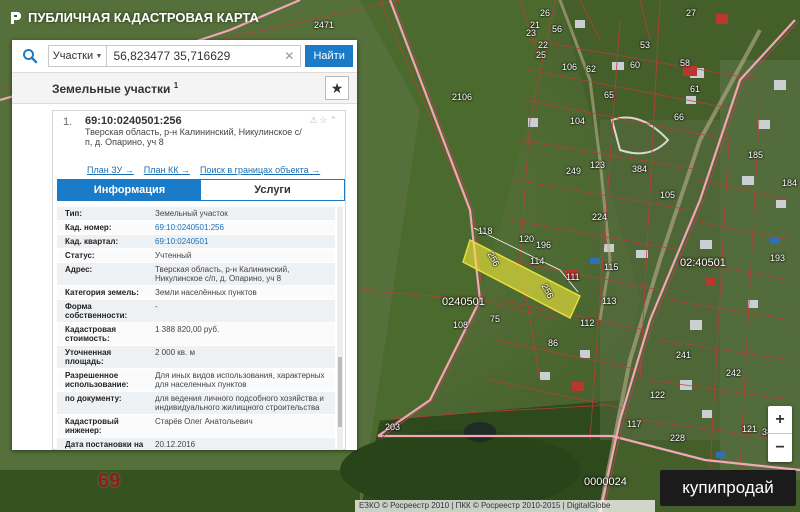  Describe the element at coordinates (668, 195) in the screenshot. I see `plot-label: 105` at that location.